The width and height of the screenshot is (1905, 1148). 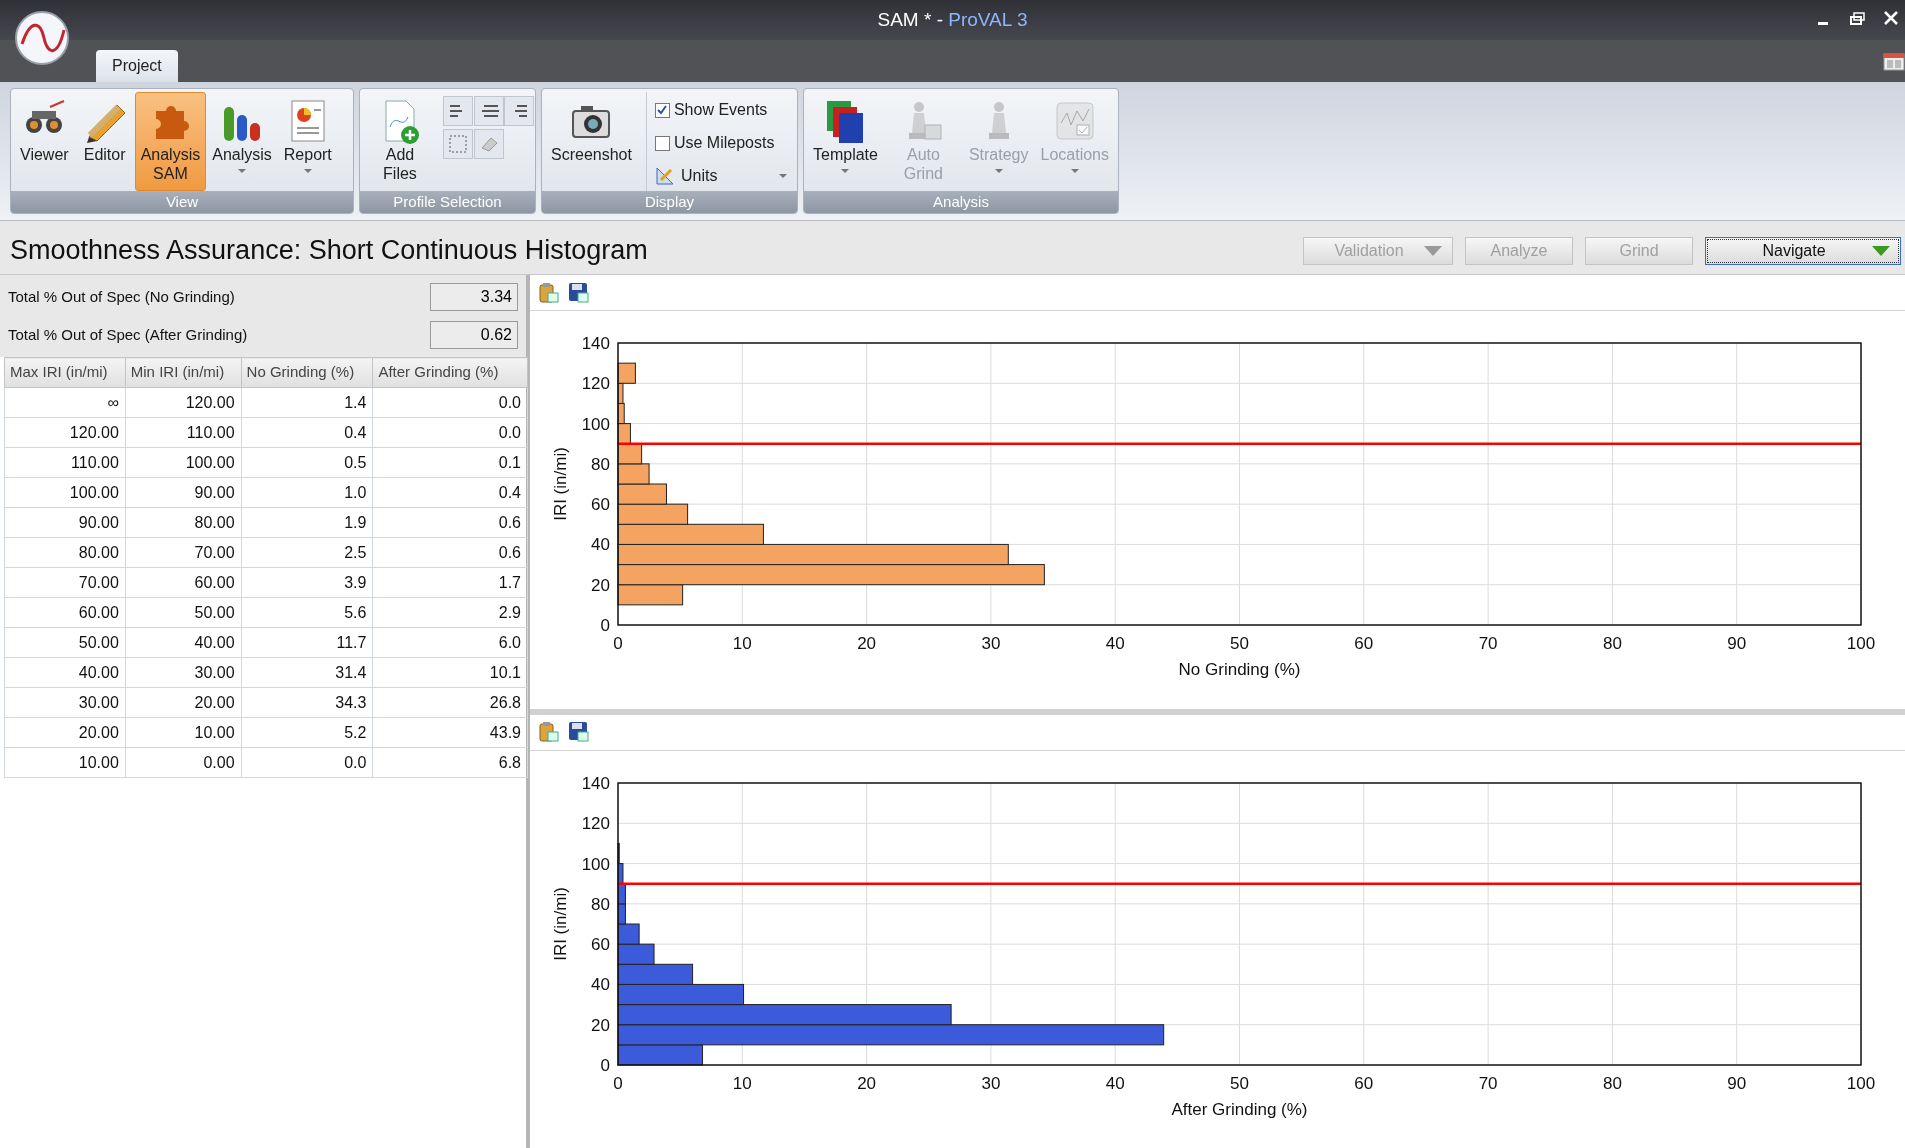 What do you see at coordinates (65, 402) in the screenshot?
I see `table-cell: ∞` at bounding box center [65, 402].